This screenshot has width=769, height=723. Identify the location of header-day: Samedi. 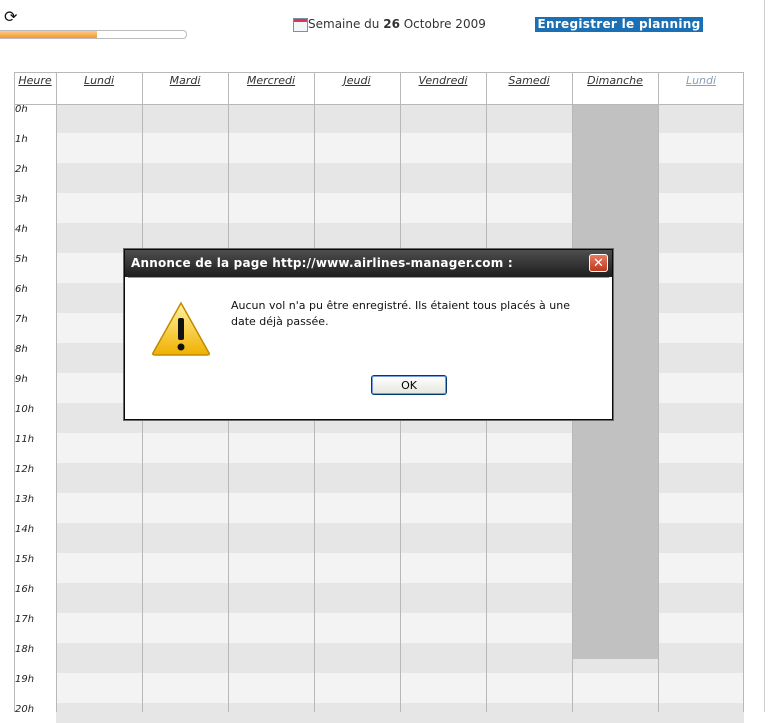
(529, 88).